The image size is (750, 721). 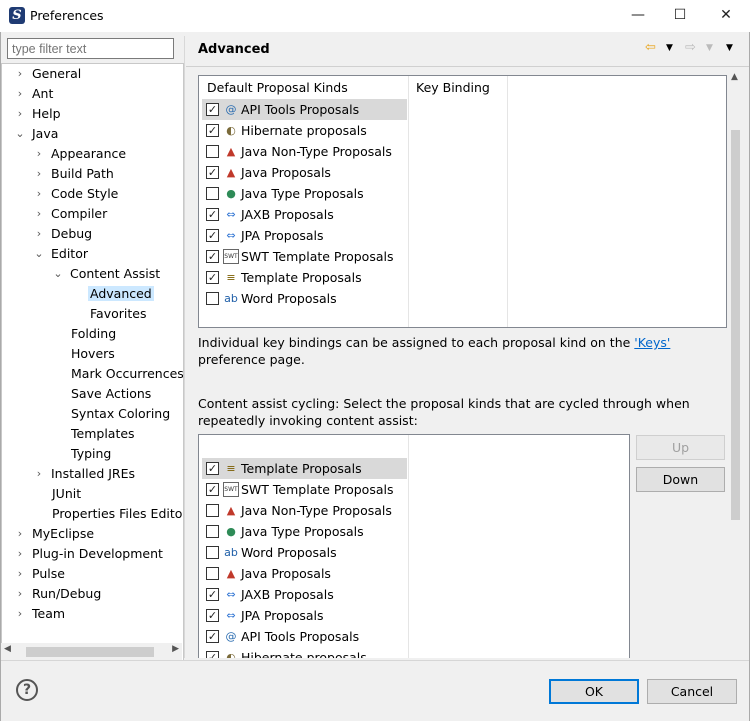 I want to click on tree-item-properties-files-editor: Properties Files Edito, so click(x=117, y=514).